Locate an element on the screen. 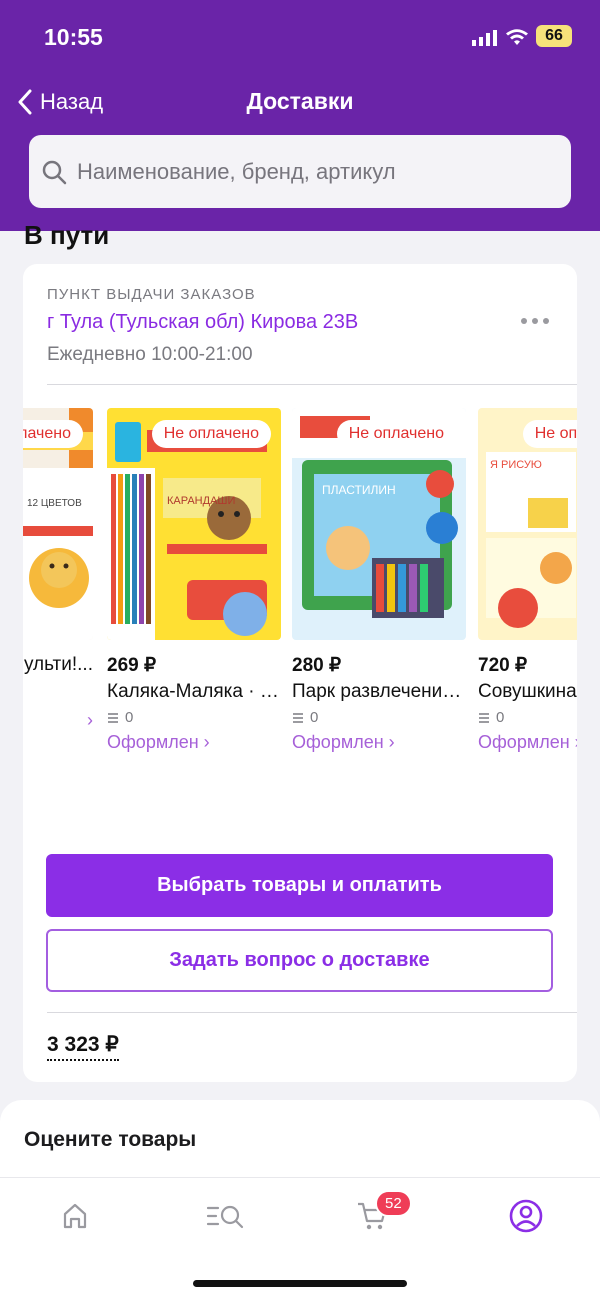 The height and width of the screenshot is (1298, 600). product-status: › is located at coordinates (58, 720).